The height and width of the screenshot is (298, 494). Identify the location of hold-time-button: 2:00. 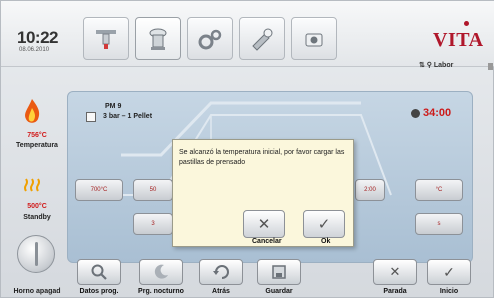
(370, 190).